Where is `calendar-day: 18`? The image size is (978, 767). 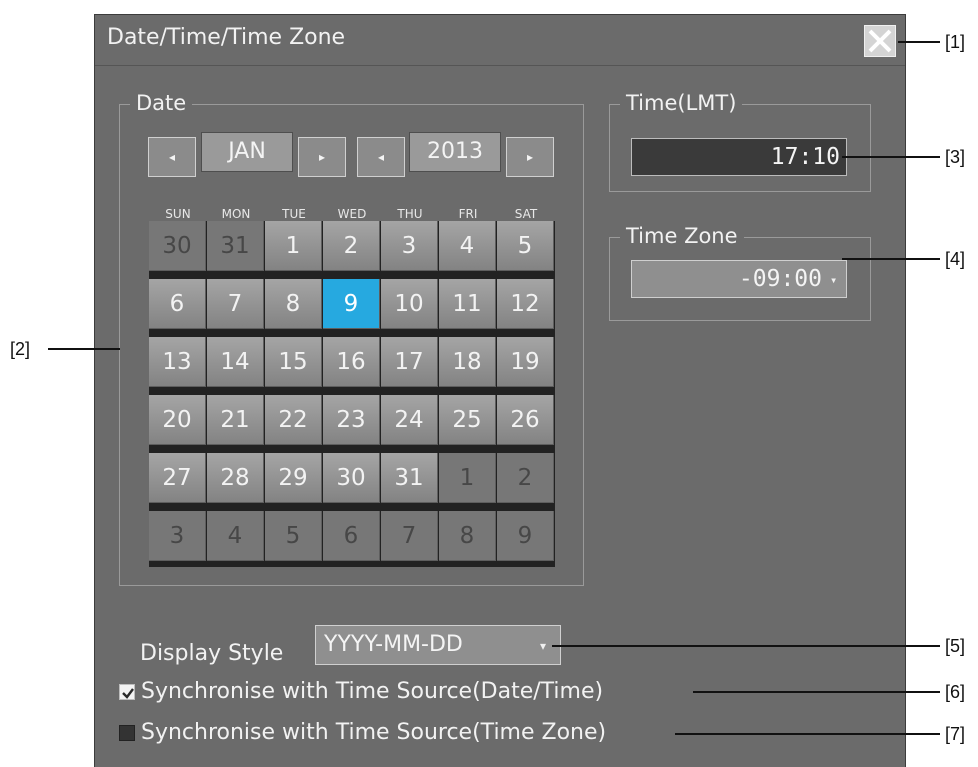
calendar-day: 18 is located at coordinates (467, 362).